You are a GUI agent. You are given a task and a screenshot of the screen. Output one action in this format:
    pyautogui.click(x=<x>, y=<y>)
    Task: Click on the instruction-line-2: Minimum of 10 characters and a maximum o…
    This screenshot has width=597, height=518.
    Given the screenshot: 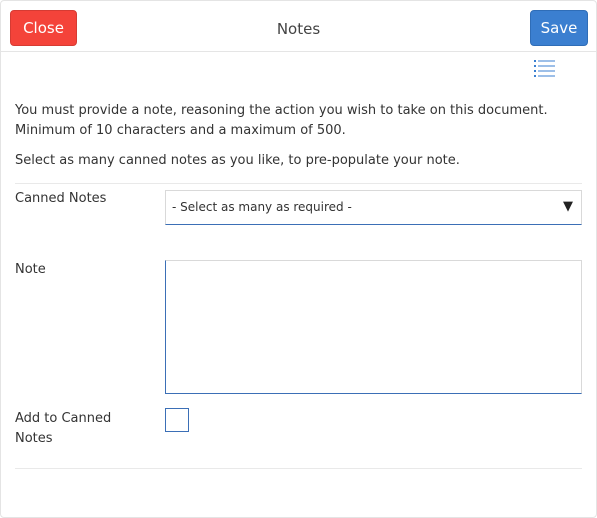 What is the action you would take?
    pyautogui.click(x=180, y=130)
    